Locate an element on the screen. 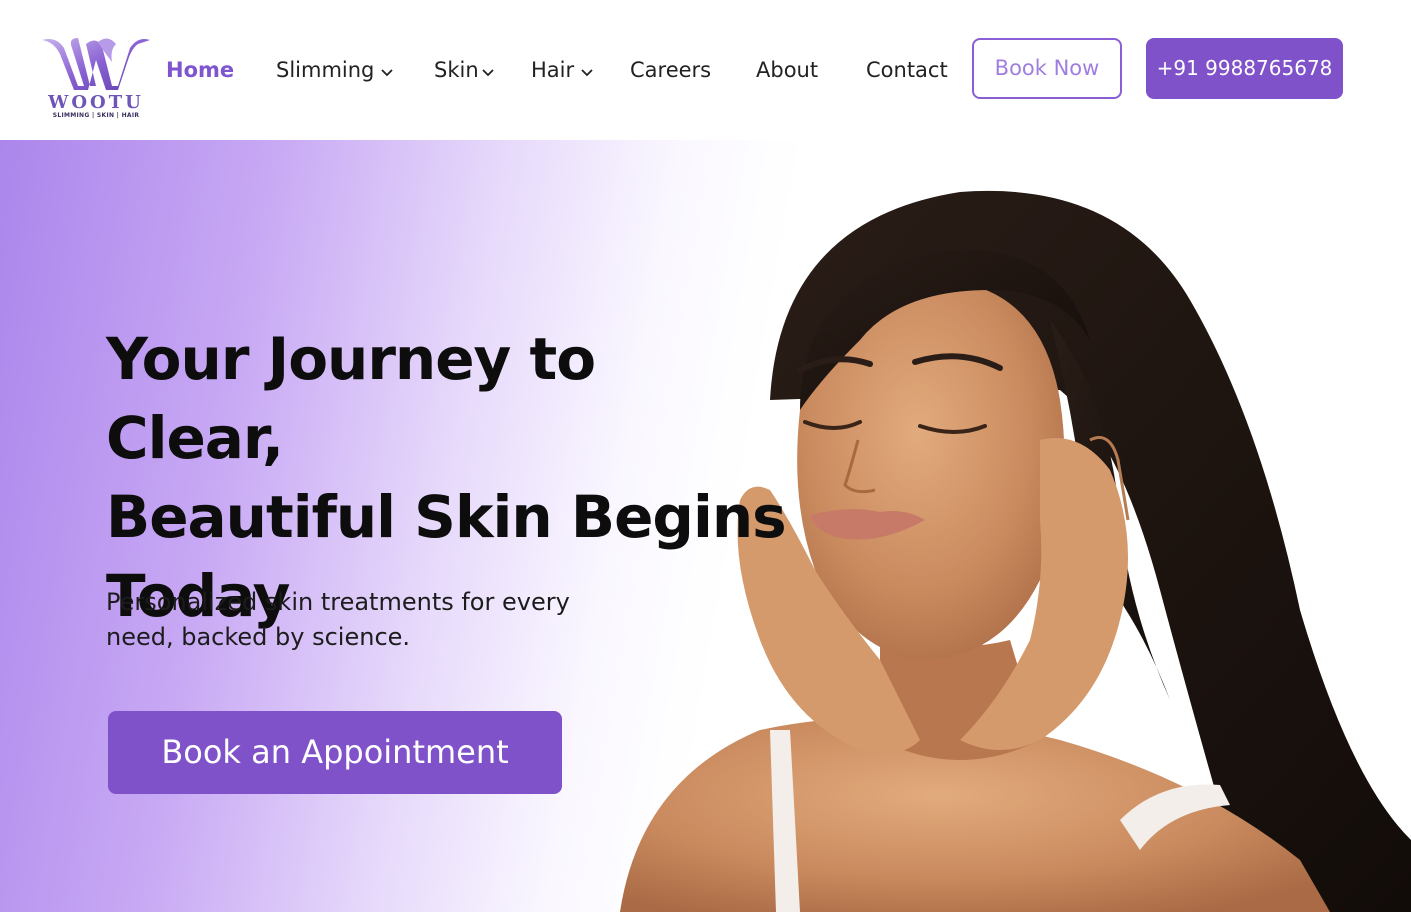  nav-skin-label: Skin is located at coordinates (456, 70).